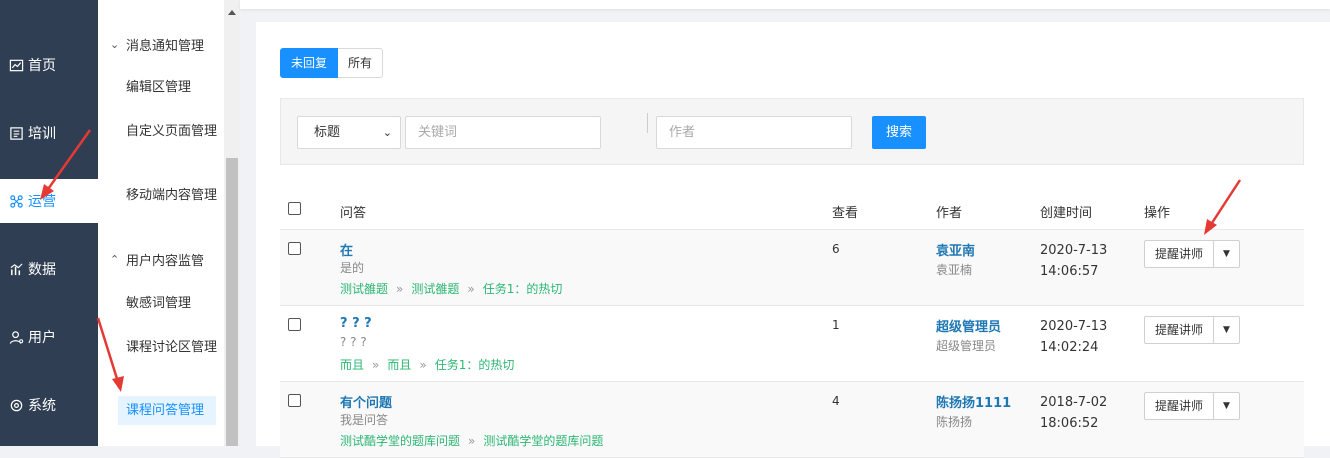 The image size is (1330, 458). What do you see at coordinates (836, 325) in the screenshot?
I see `view-count: 1` at bounding box center [836, 325].